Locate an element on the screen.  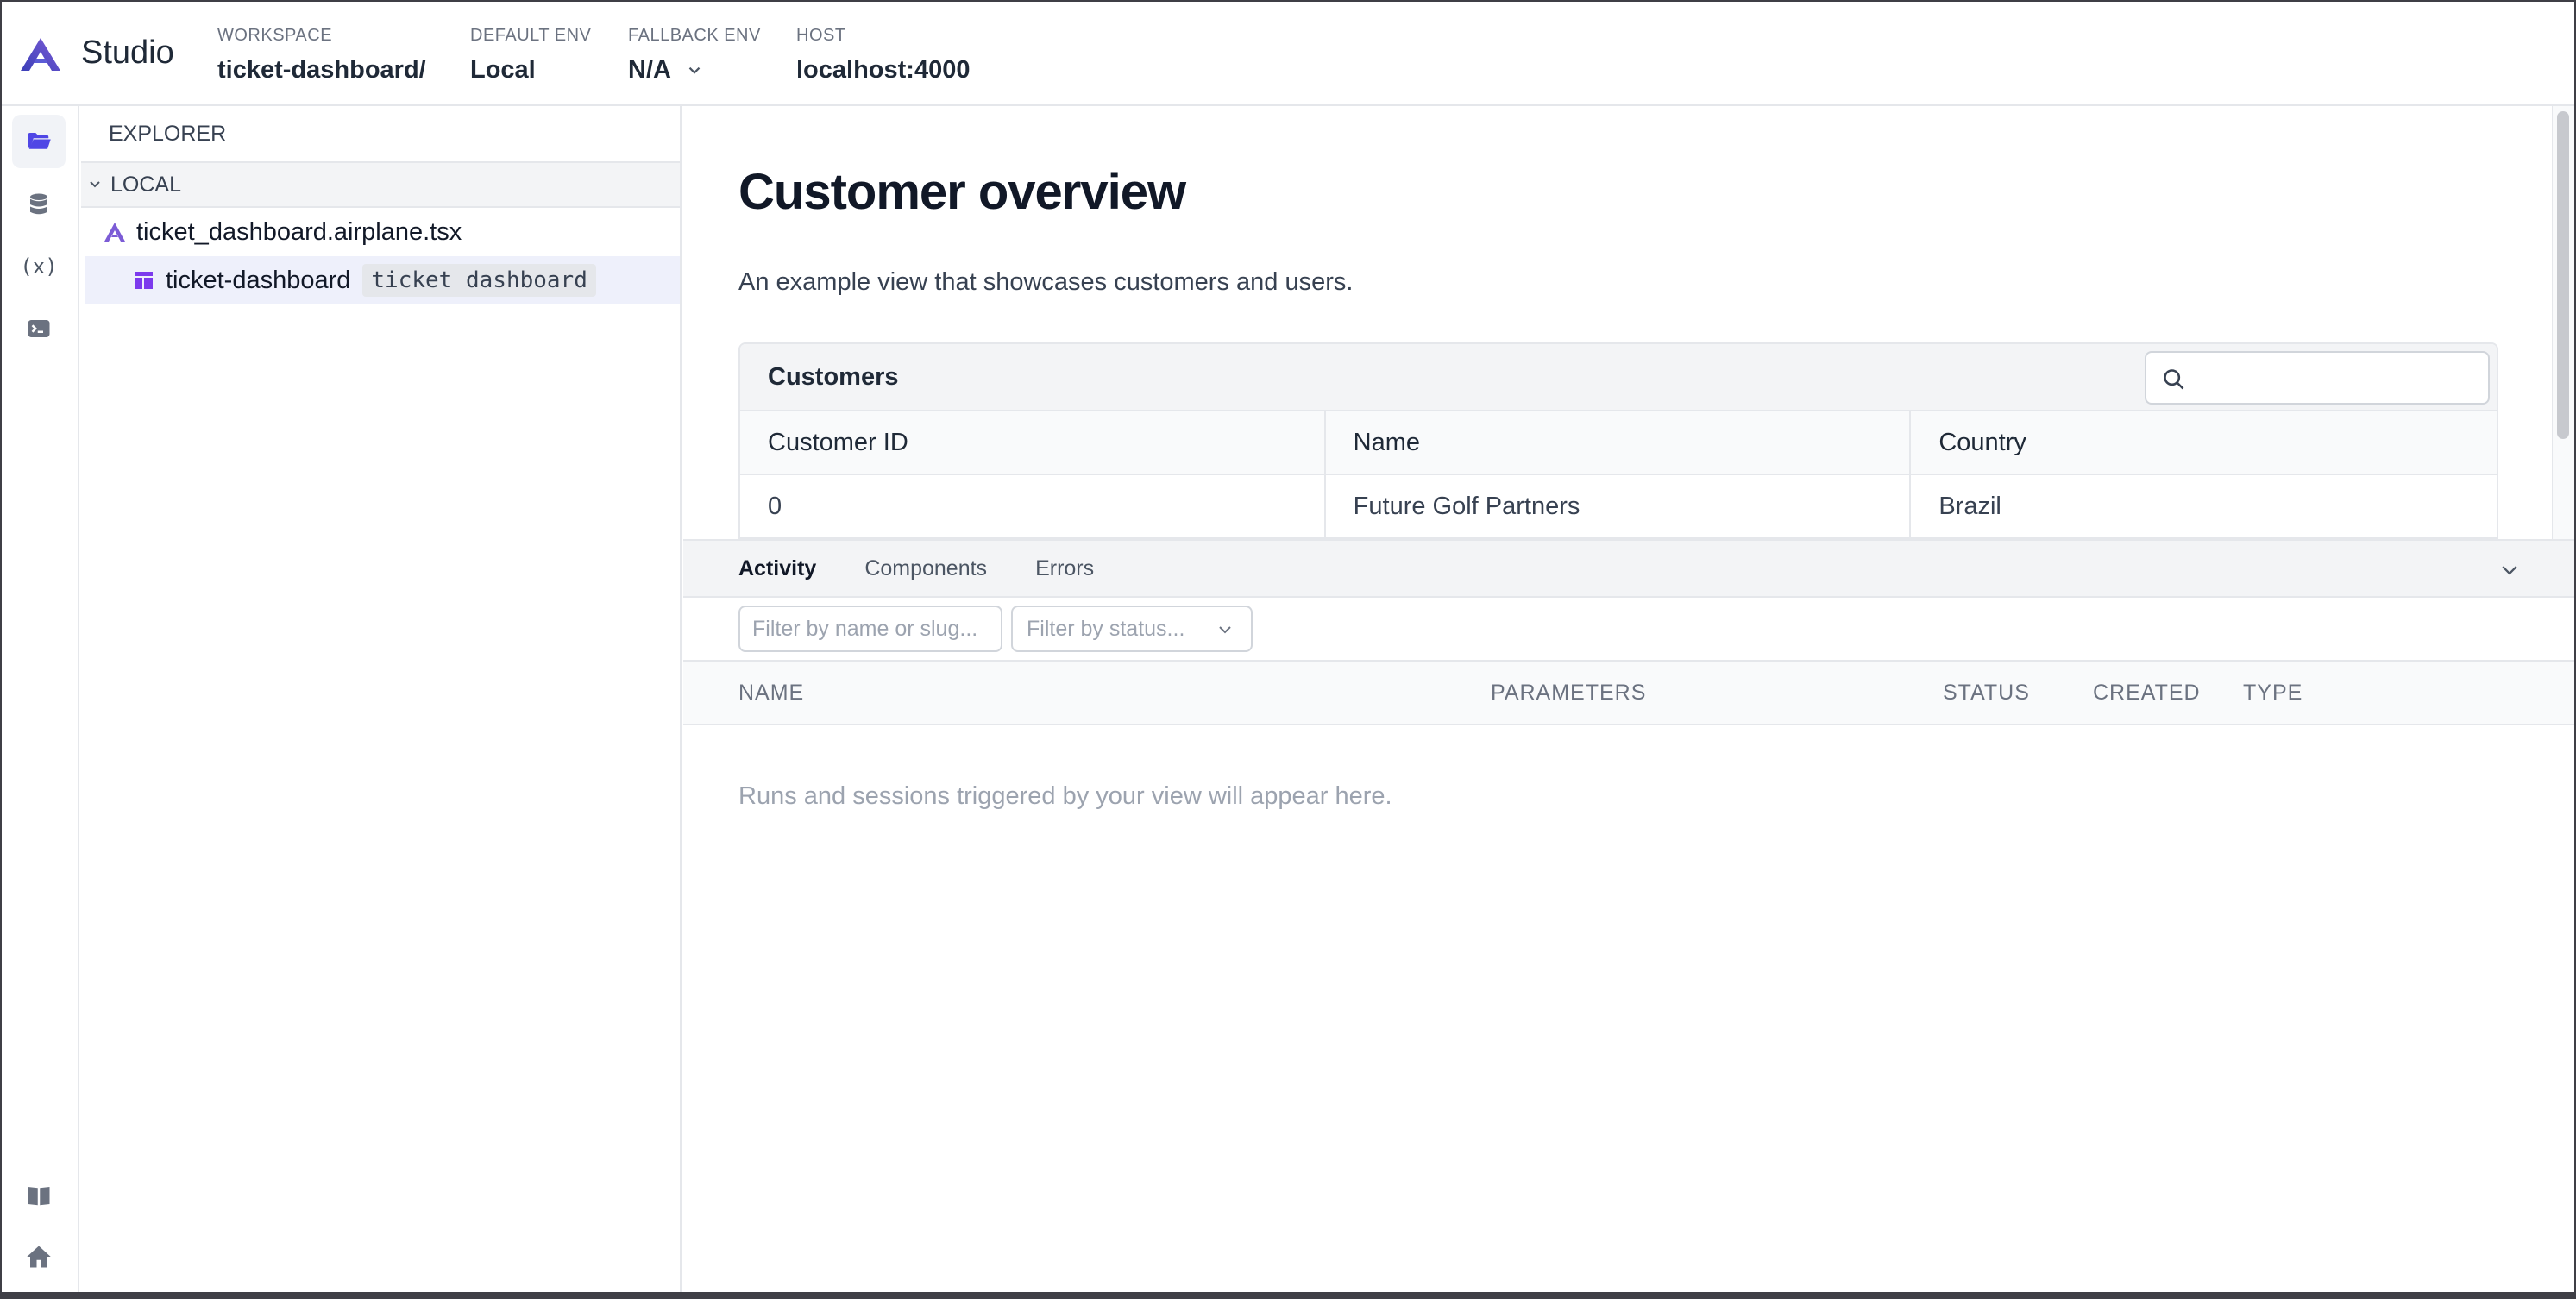
fallback-env-meta: FALLBACK ENV N/A is located at coordinates (694, 56).